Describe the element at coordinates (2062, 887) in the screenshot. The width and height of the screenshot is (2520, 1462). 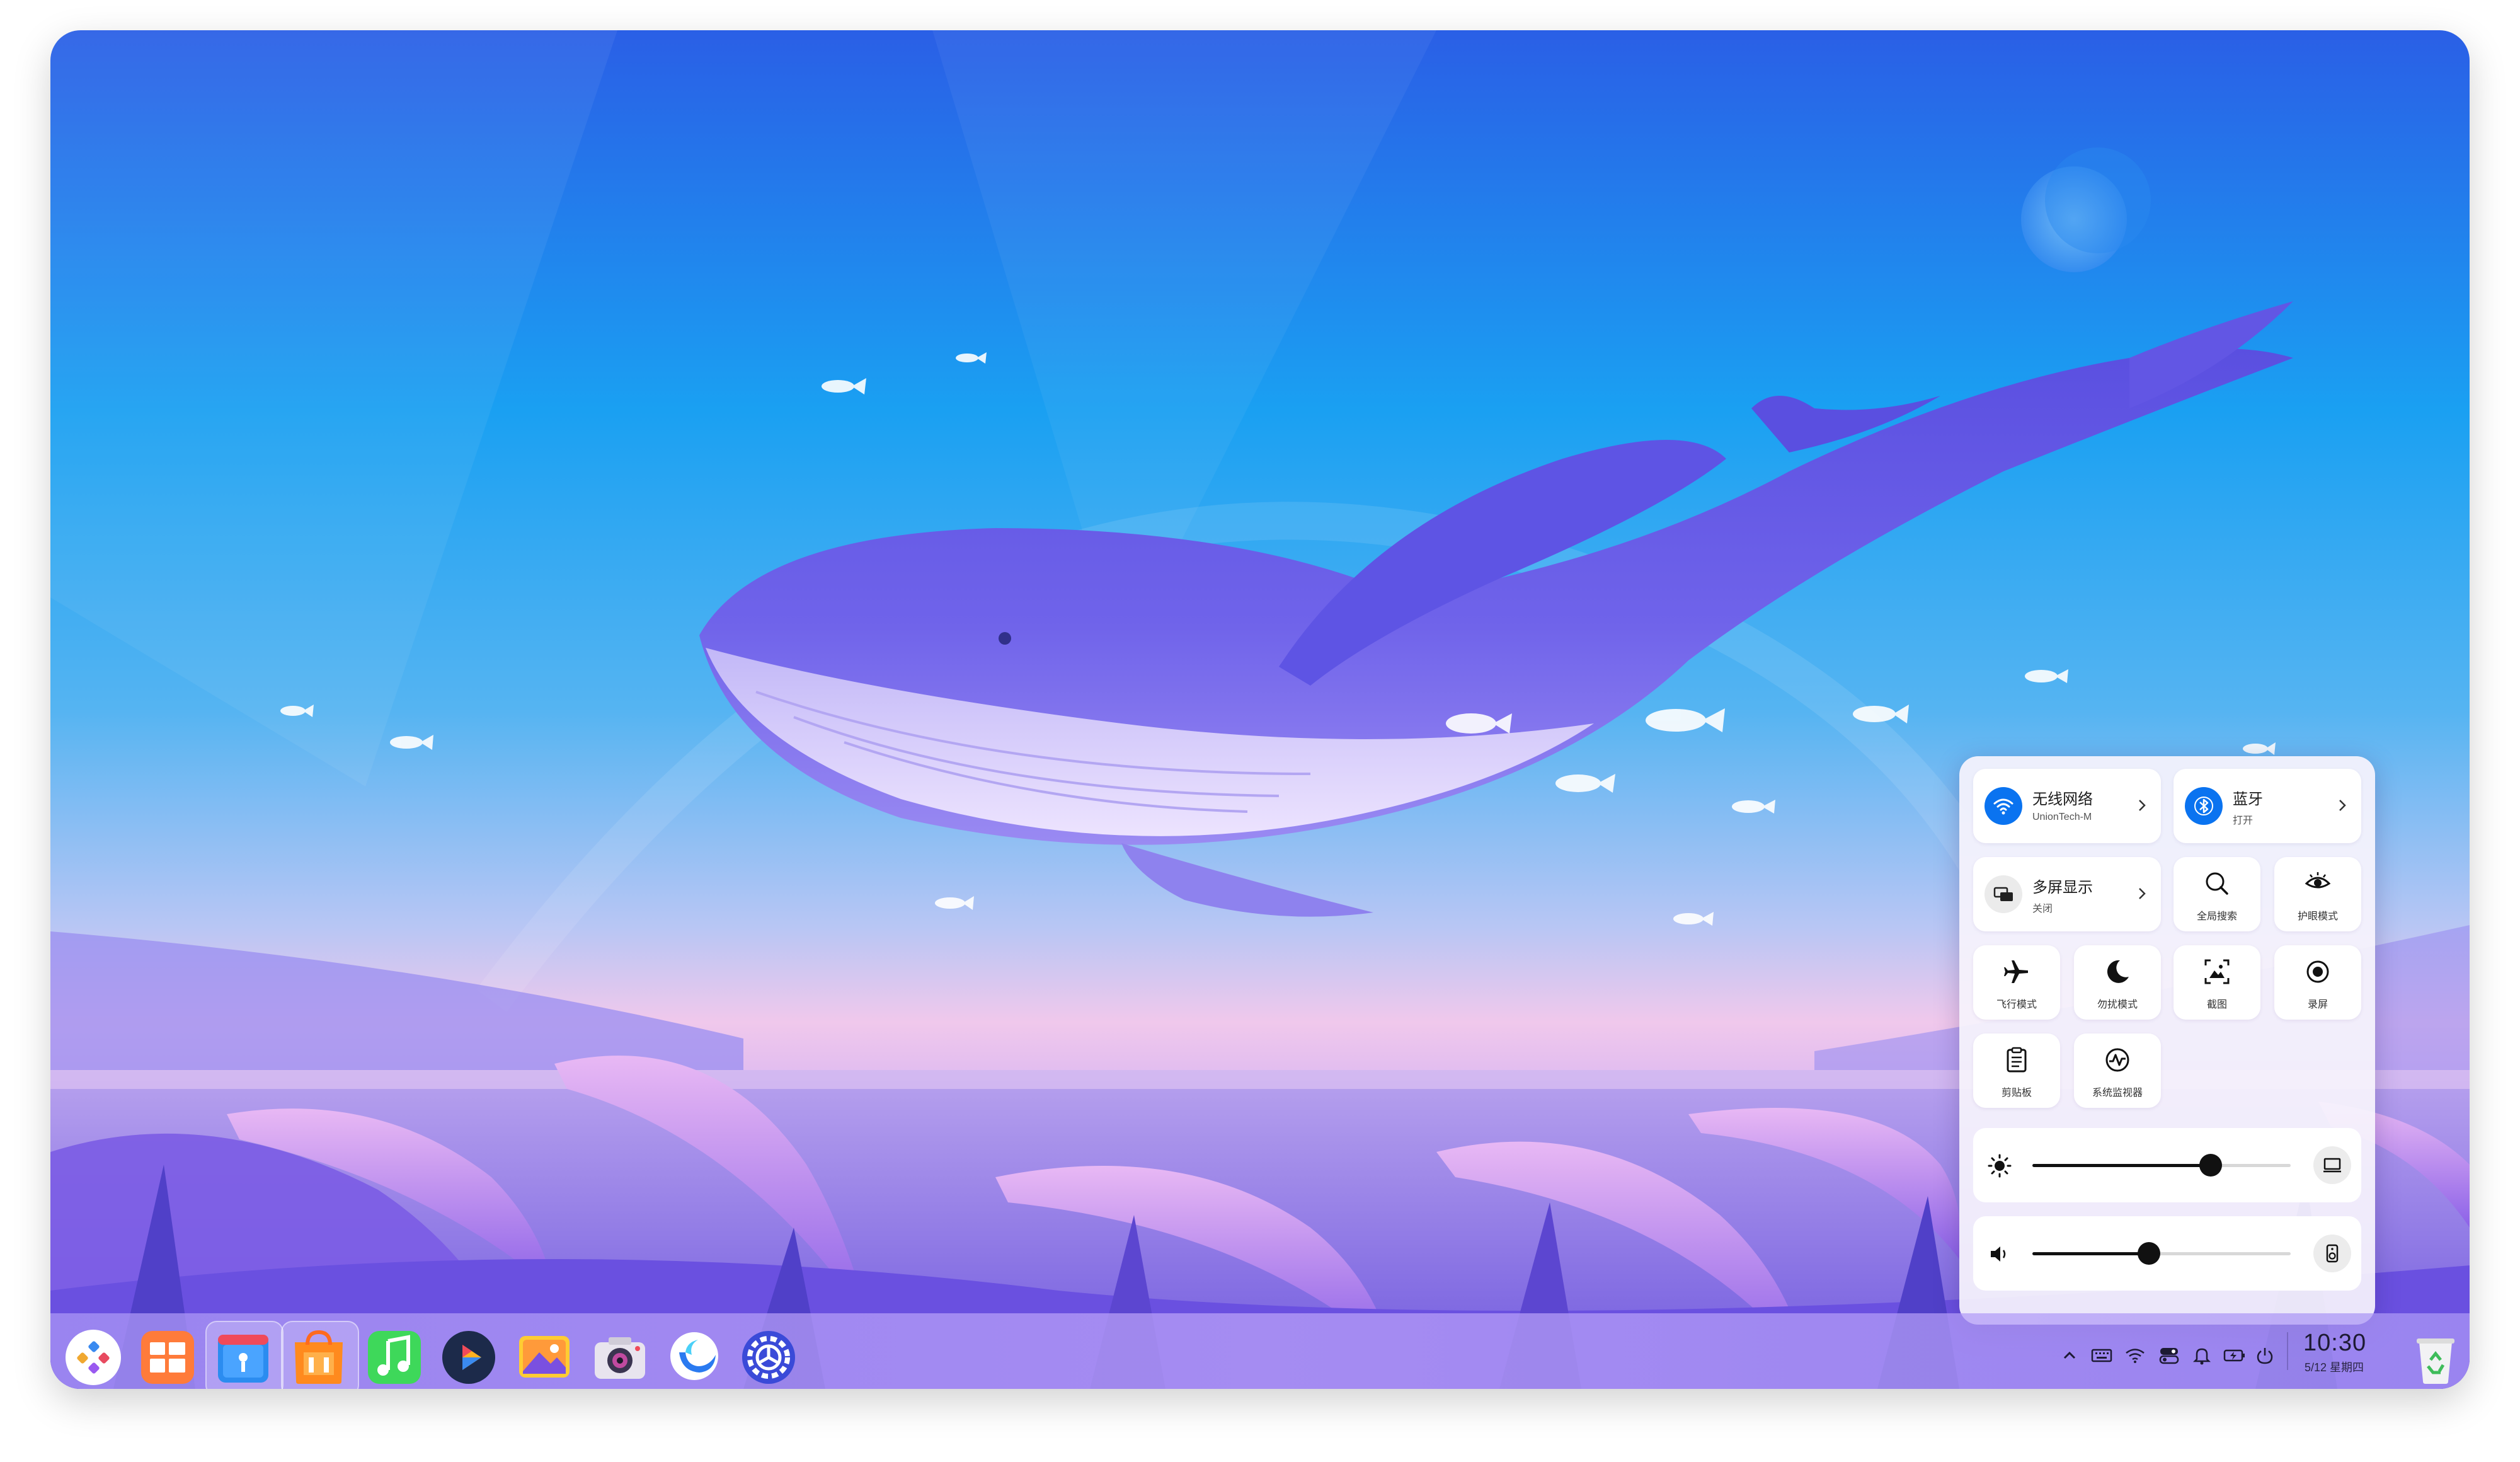
I see `multi-display-title: 多屏显示` at that location.